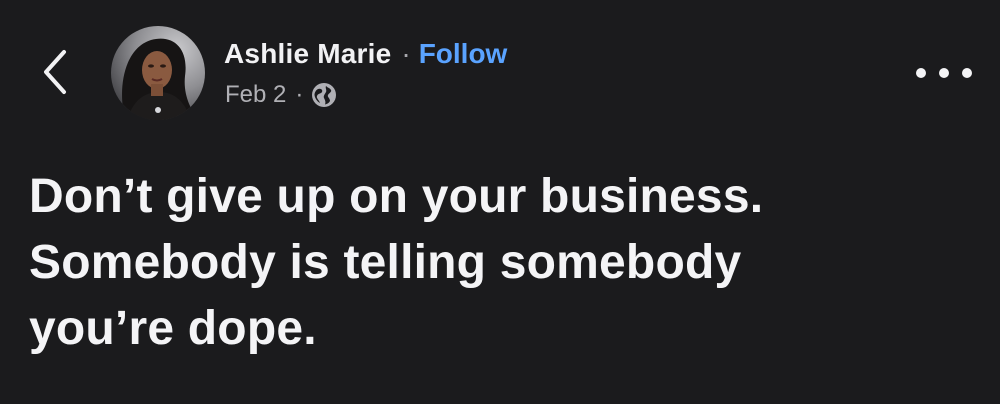  I want to click on post-date: Feb 2, so click(255, 95).